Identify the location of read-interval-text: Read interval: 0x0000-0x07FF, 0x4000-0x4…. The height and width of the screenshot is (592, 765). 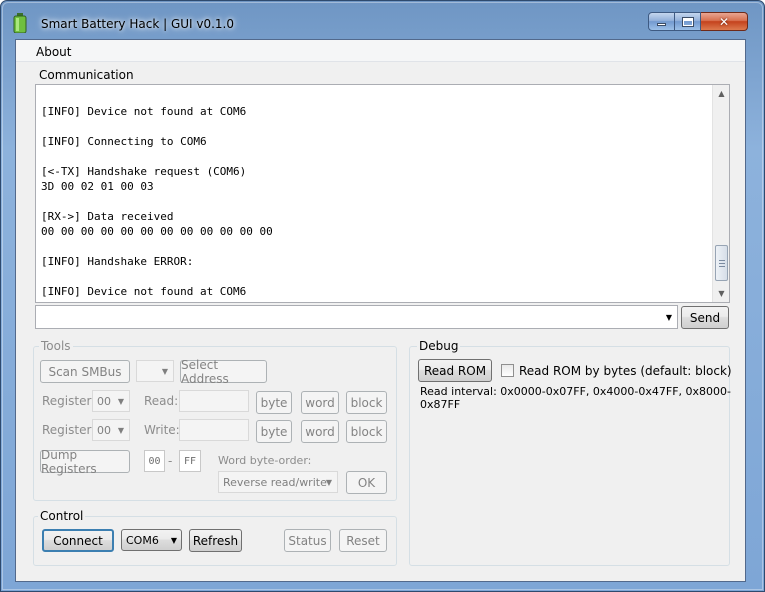
(575, 398).